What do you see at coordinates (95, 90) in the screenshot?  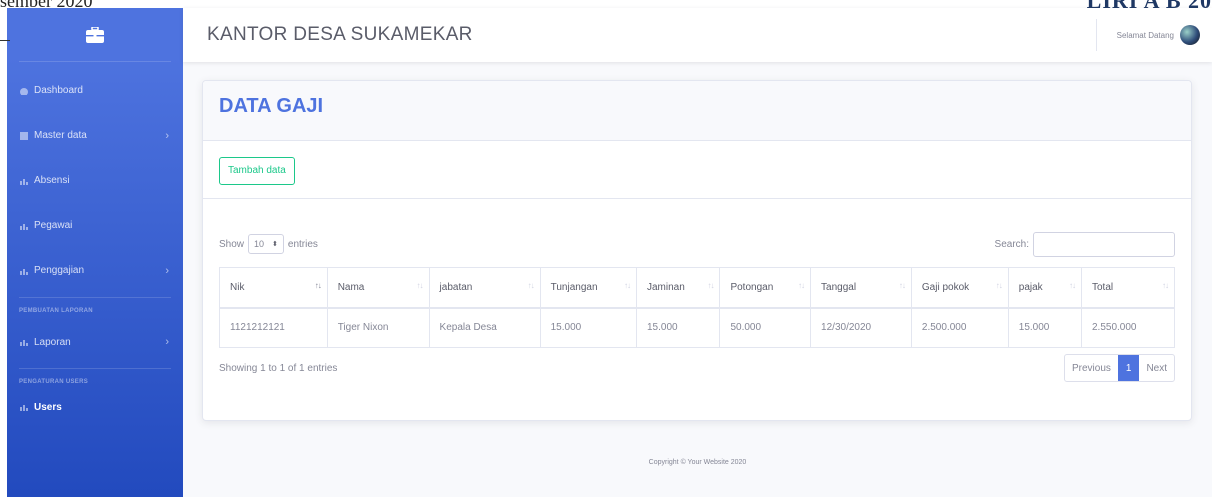 I see `sidebar-item-dashboard: Dashboard` at bounding box center [95, 90].